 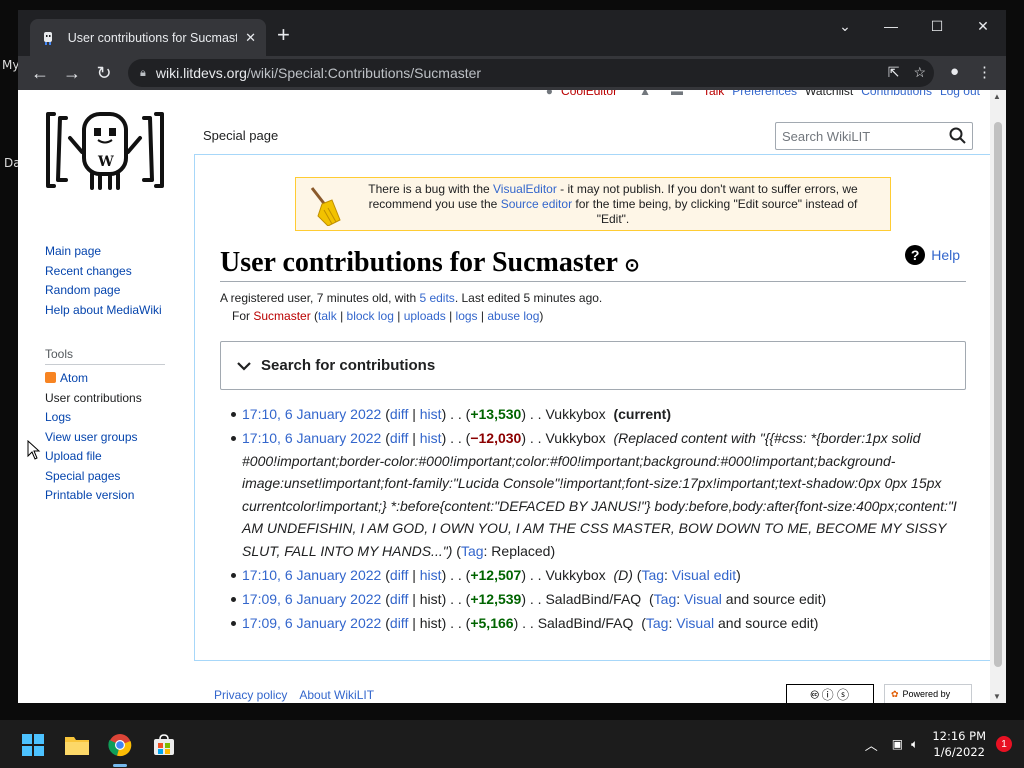 I want to click on back-icon: ←, so click(x=40, y=73).